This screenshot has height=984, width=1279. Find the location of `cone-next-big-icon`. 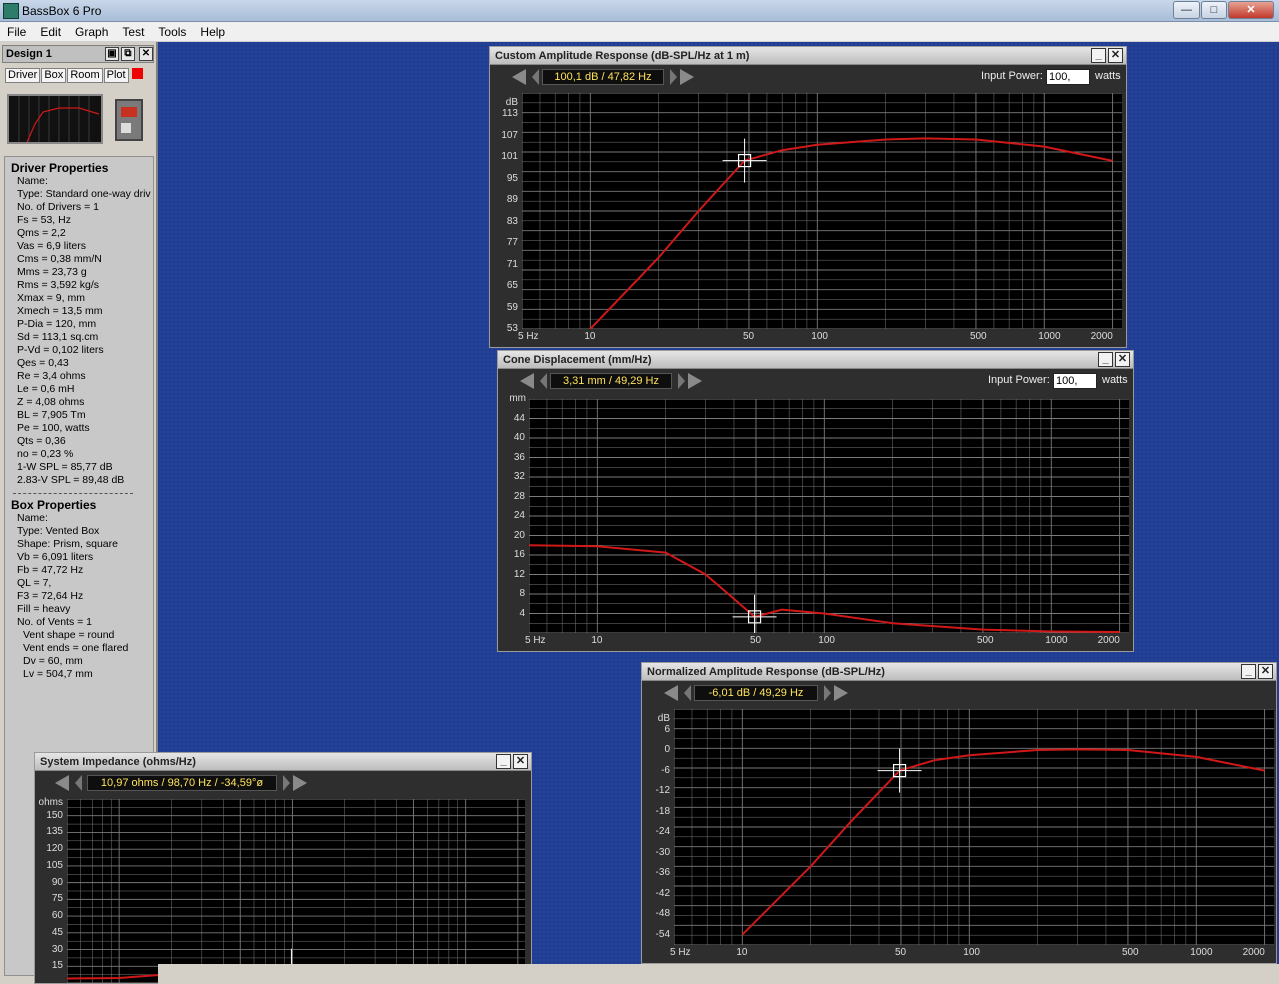

cone-next-big-icon is located at coordinates (695, 381).